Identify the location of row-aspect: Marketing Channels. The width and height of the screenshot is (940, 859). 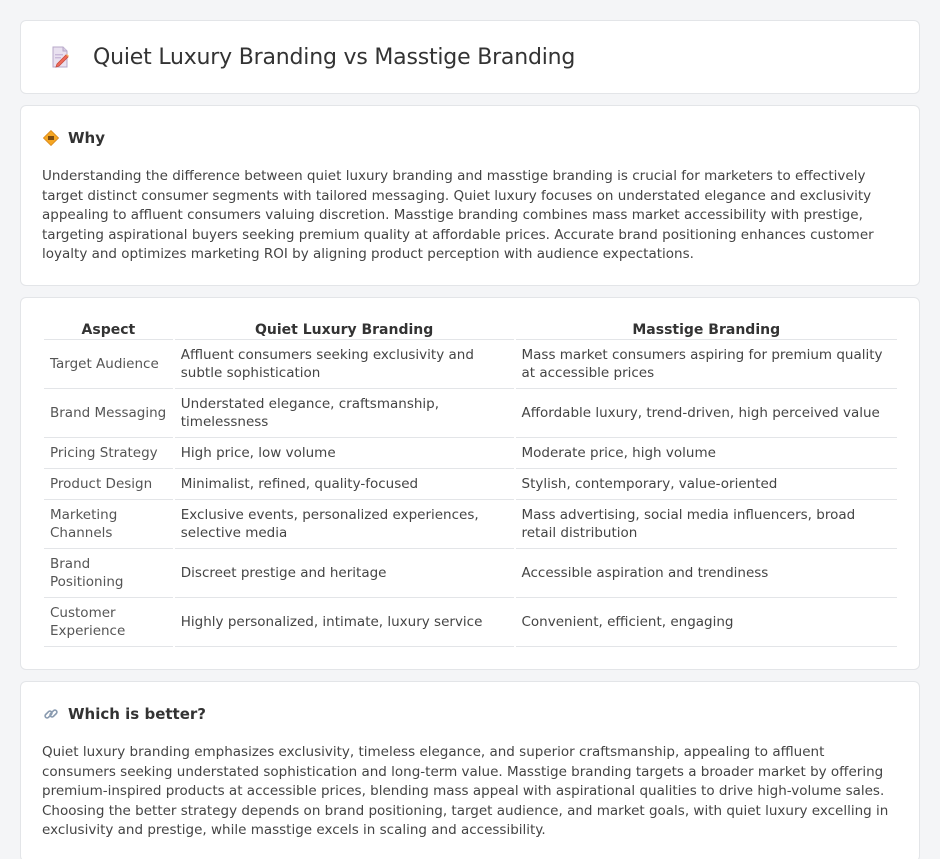
(108, 524).